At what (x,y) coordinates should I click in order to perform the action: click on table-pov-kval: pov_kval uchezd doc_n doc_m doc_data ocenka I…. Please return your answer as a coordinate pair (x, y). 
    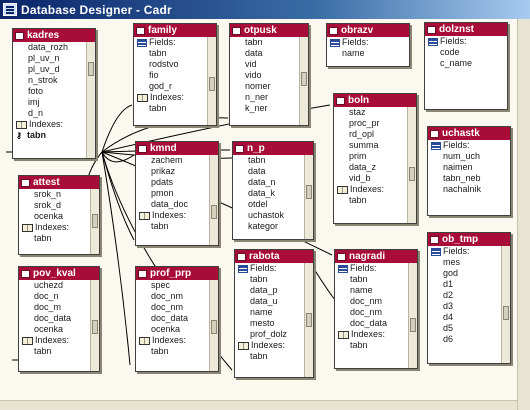
    Looking at the image, I should click on (59, 319).